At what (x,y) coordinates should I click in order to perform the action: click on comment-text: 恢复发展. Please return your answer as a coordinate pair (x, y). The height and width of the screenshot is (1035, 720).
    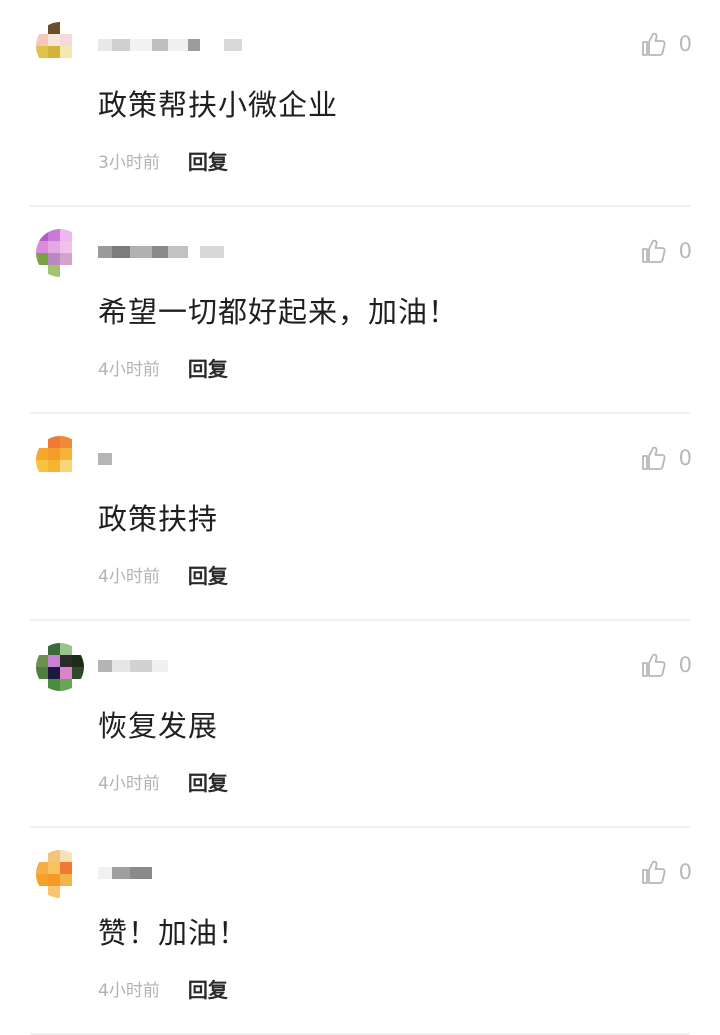
    Looking at the image, I should click on (158, 726).